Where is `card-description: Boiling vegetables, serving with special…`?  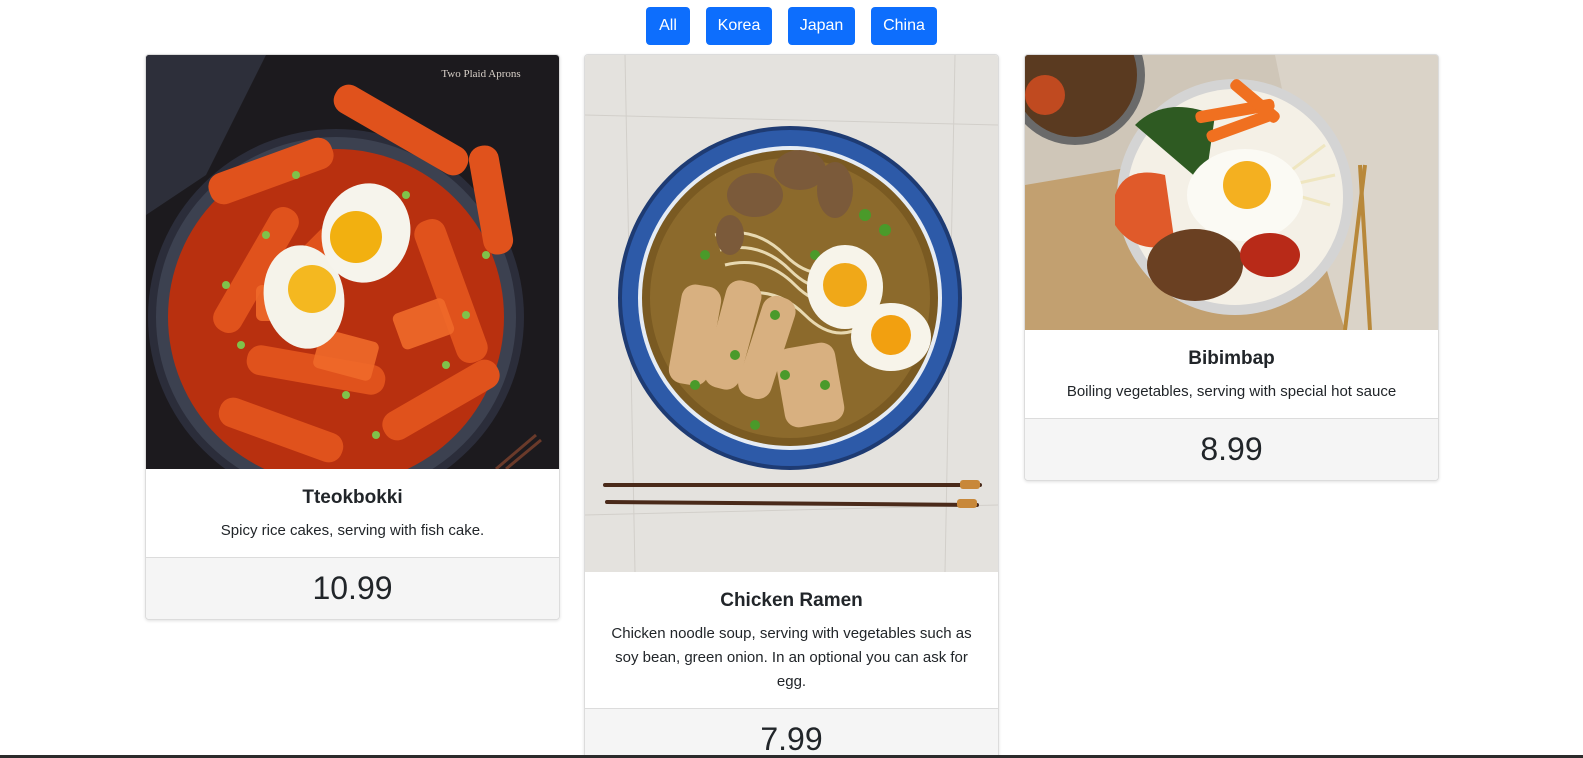 card-description: Boiling vegetables, serving with special… is located at coordinates (1231, 391).